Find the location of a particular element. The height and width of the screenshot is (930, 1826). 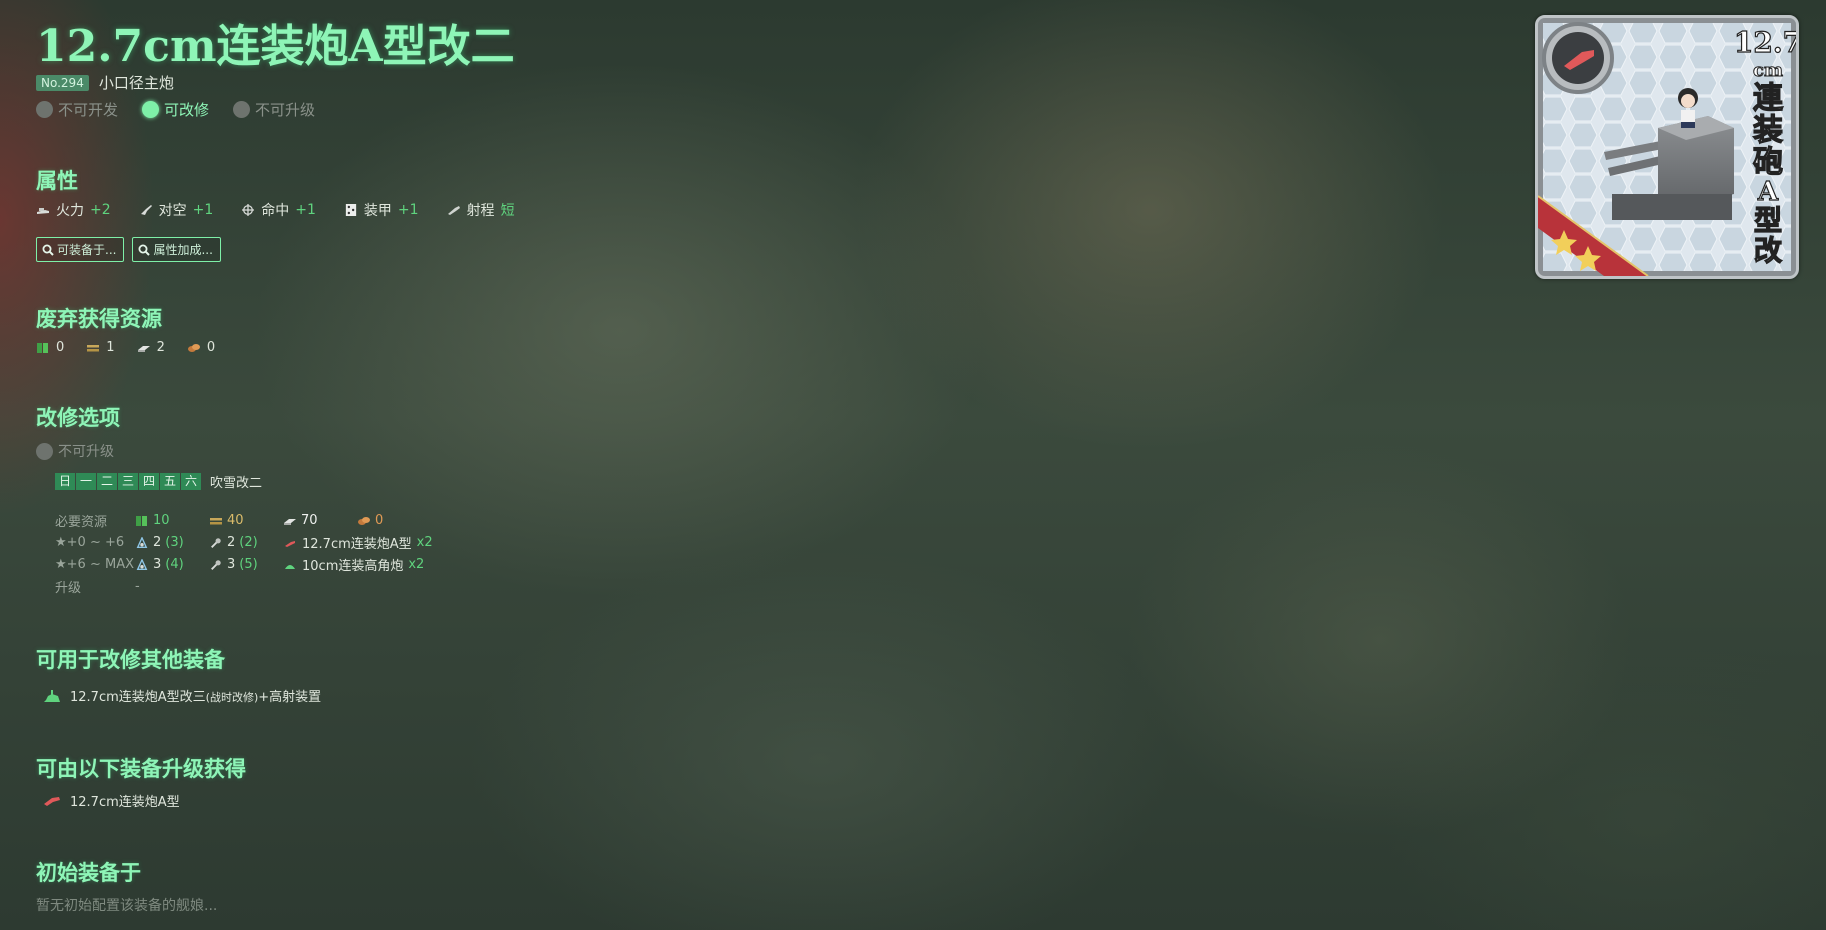

stage-2-devmat-sure: (4) is located at coordinates (174, 564).